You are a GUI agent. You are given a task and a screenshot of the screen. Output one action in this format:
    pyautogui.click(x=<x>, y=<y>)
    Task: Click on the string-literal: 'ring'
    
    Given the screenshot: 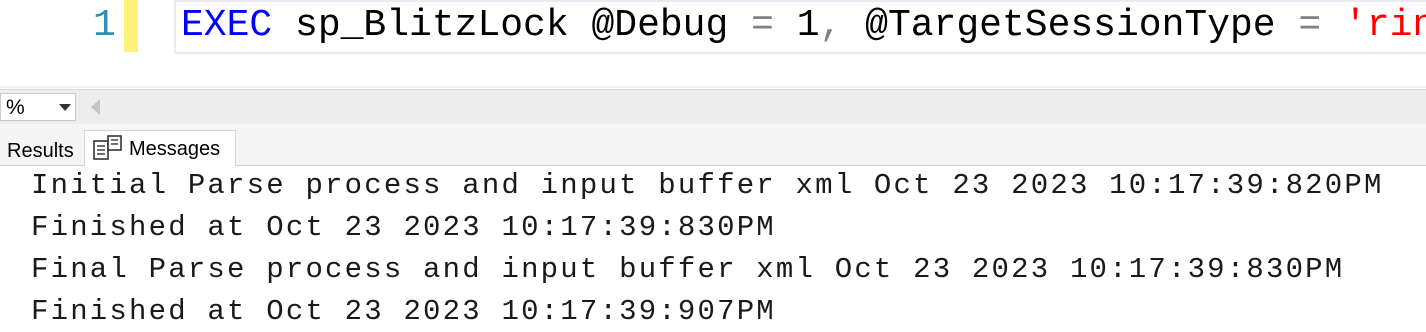 What is the action you would take?
    pyautogui.click(x=1385, y=25)
    